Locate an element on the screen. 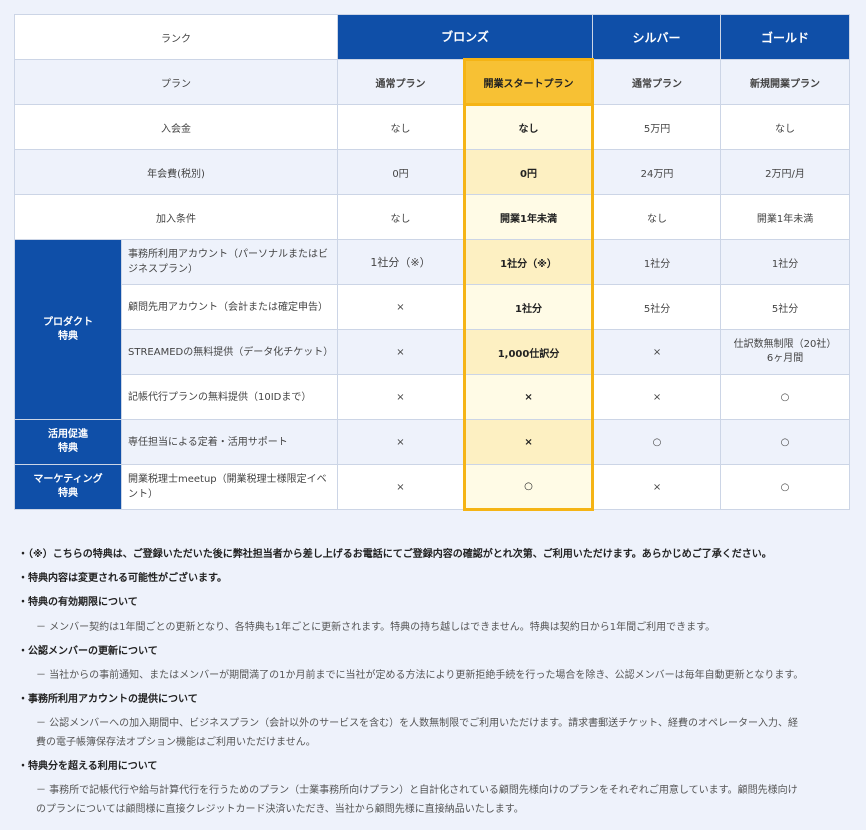 This screenshot has width=866, height=830. benefit-label: 顧問先用アカウント（会計または確定申告） is located at coordinates (229, 307).